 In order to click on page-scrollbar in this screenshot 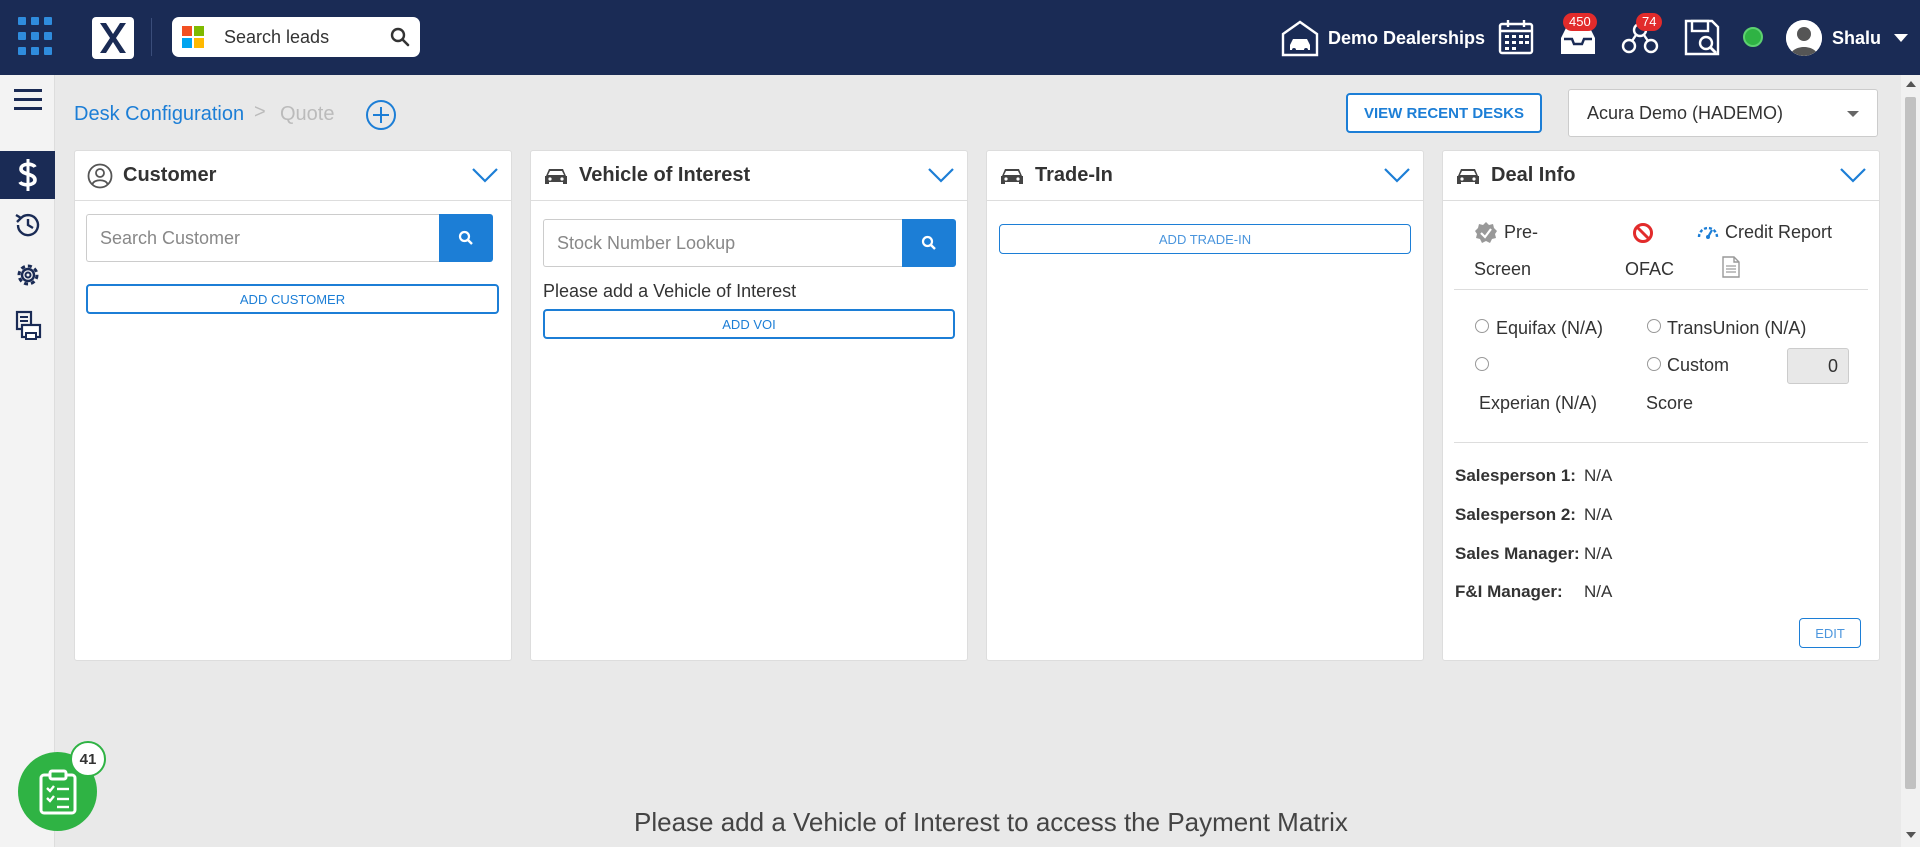, I will do `click(1910, 461)`.